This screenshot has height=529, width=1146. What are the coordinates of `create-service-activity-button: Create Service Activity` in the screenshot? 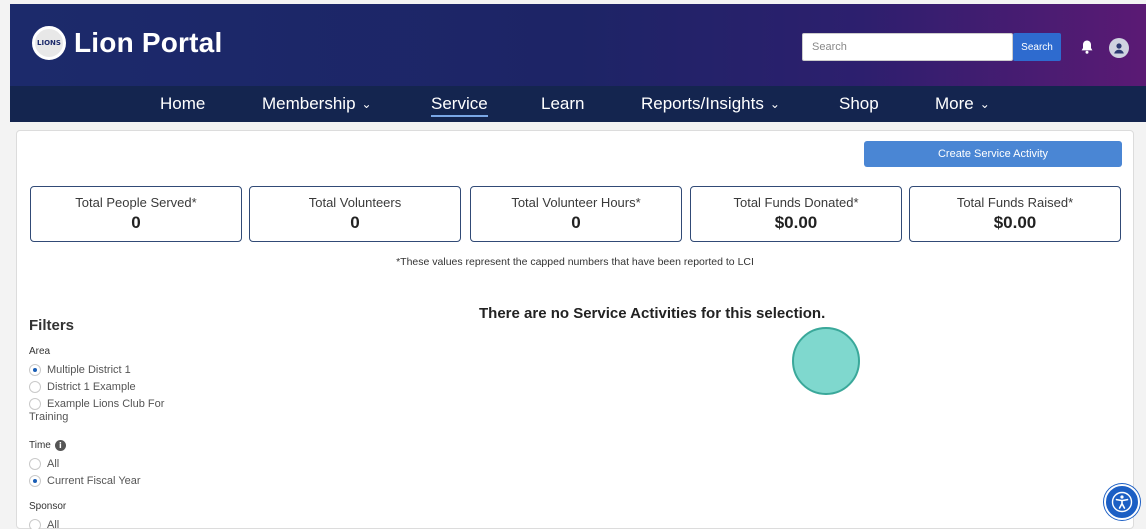 It's located at (993, 154).